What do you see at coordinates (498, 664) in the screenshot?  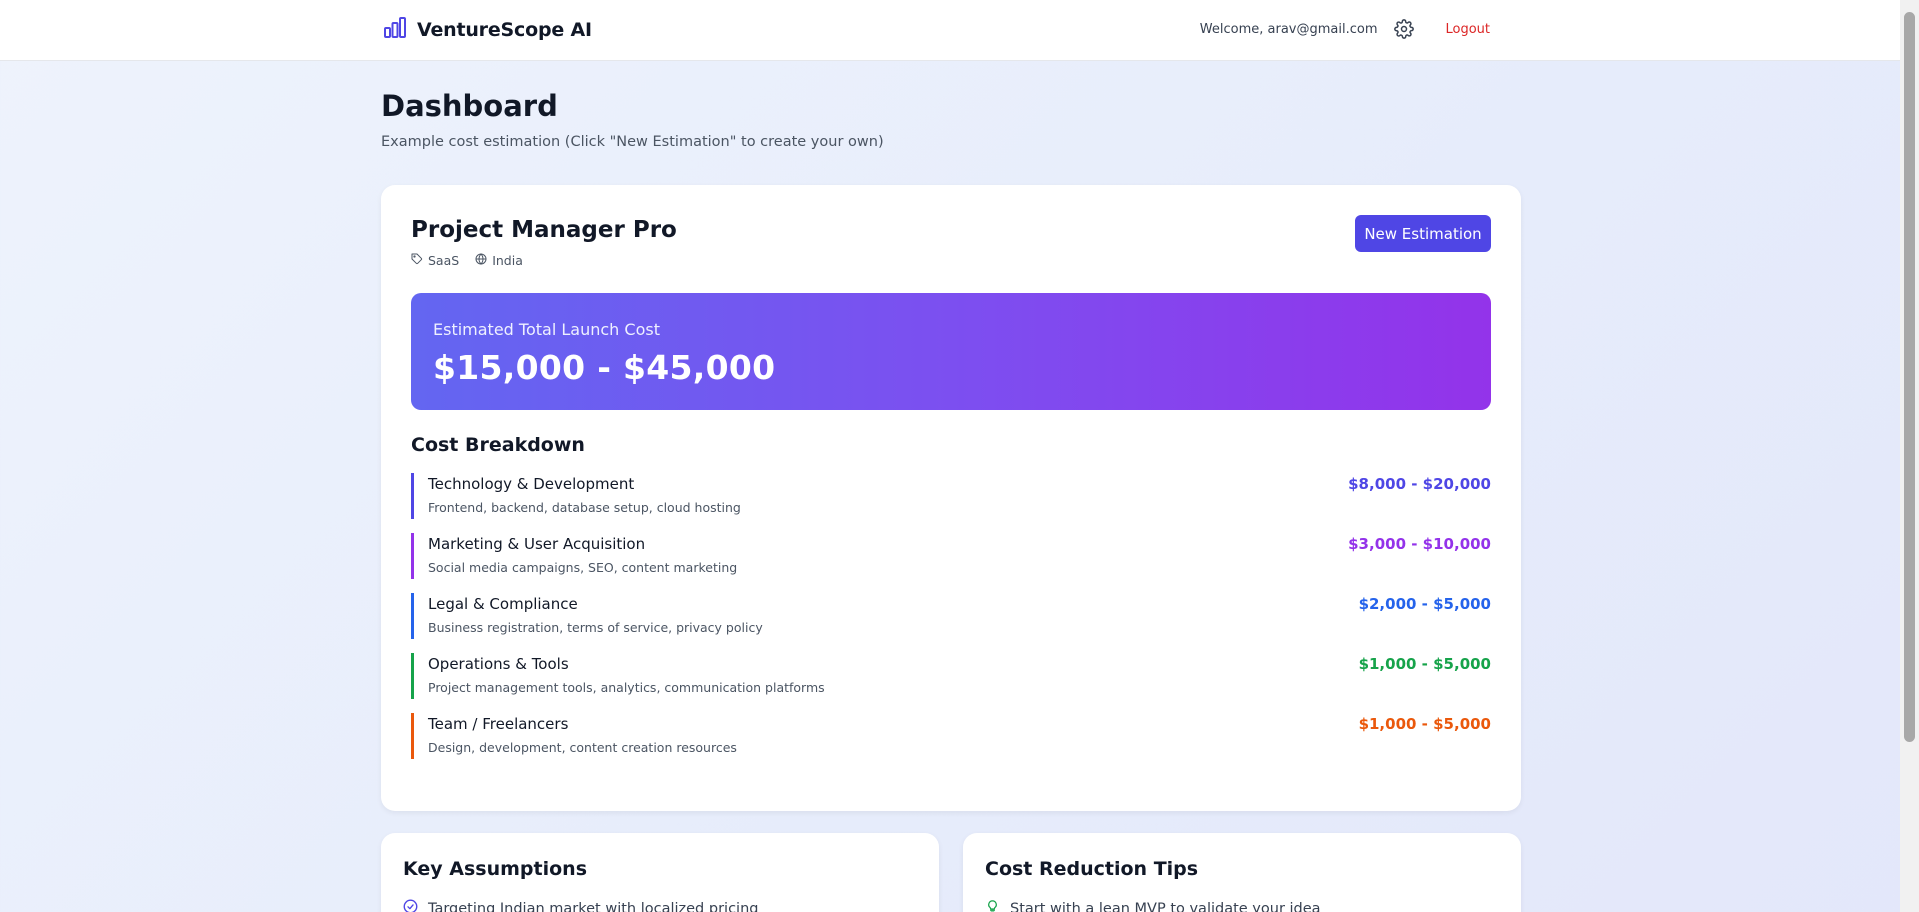 I see `breakdown-item-name: Operations & Tools` at bounding box center [498, 664].